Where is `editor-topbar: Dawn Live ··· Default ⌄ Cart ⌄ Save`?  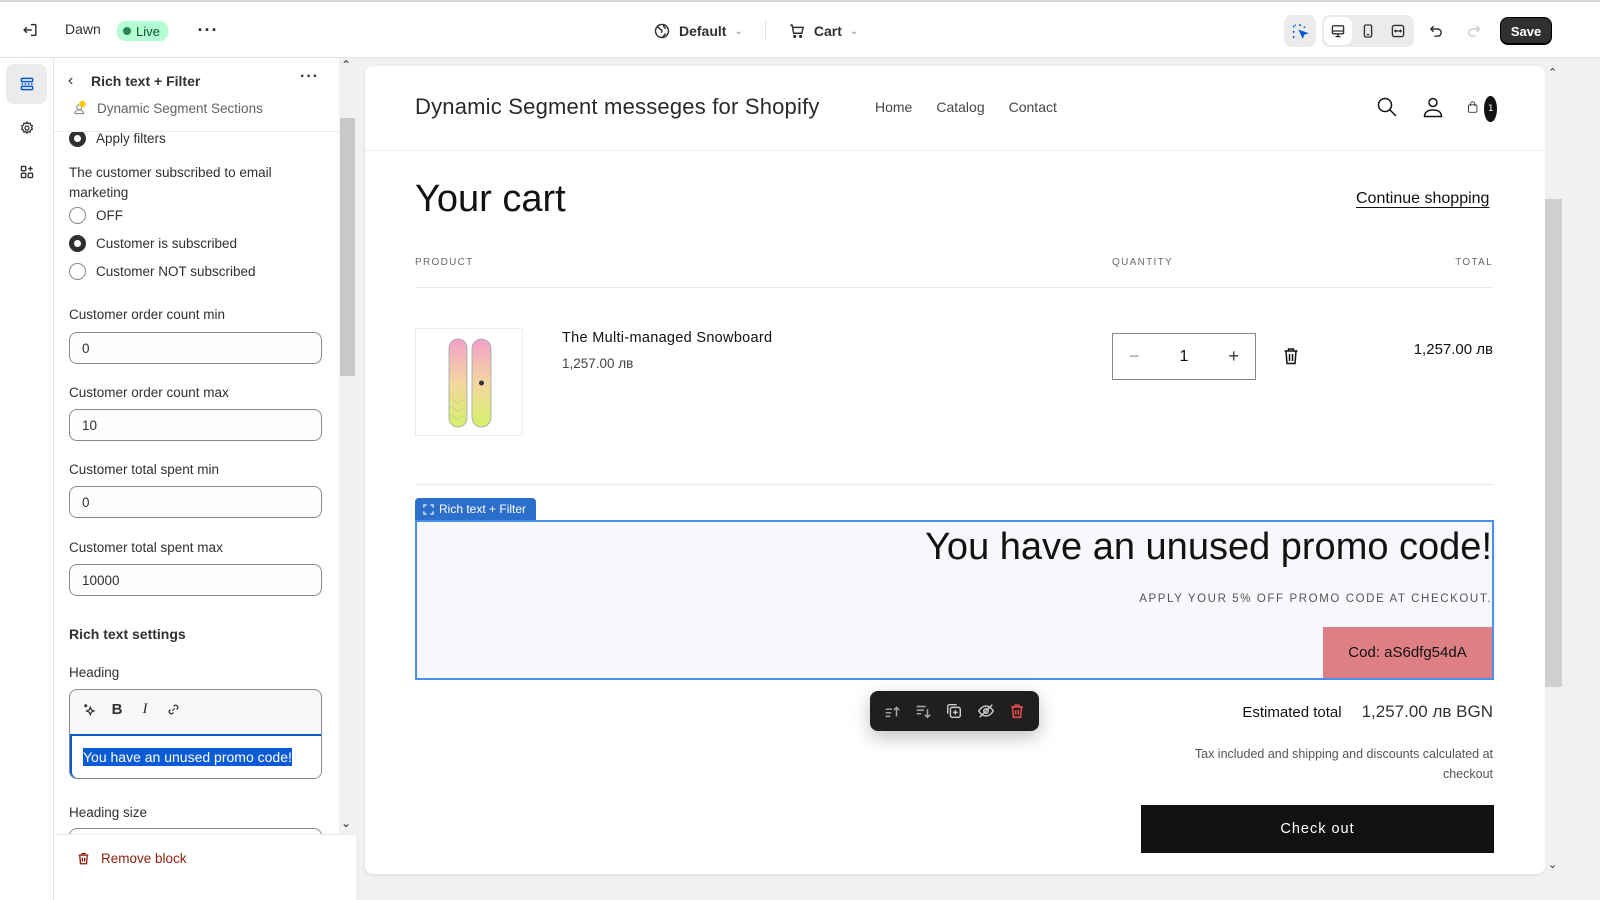
editor-topbar: Dawn Live ··· Default ⌄ Cart ⌄ Save is located at coordinates (800, 29).